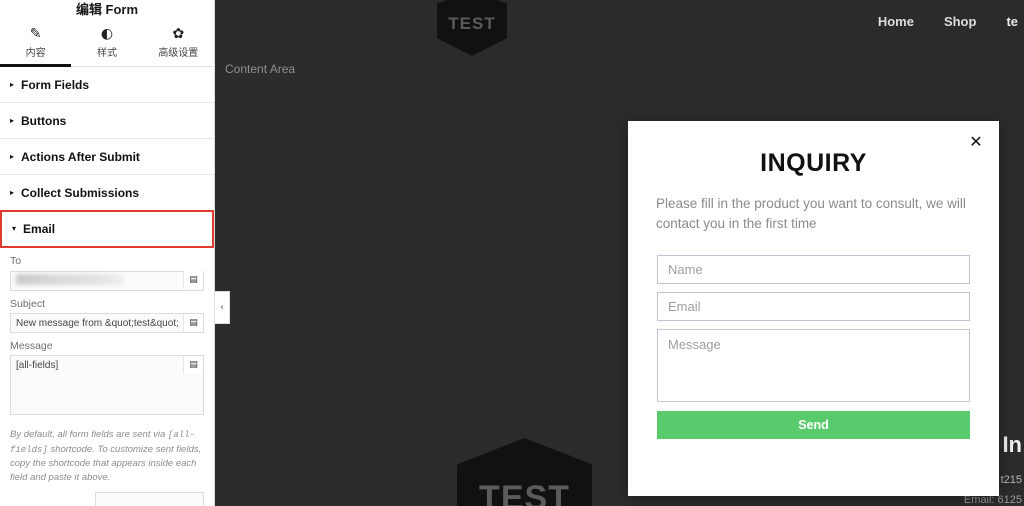  What do you see at coordinates (55, 84) in the screenshot?
I see `section-form-fields-label: Form Fields` at bounding box center [55, 84].